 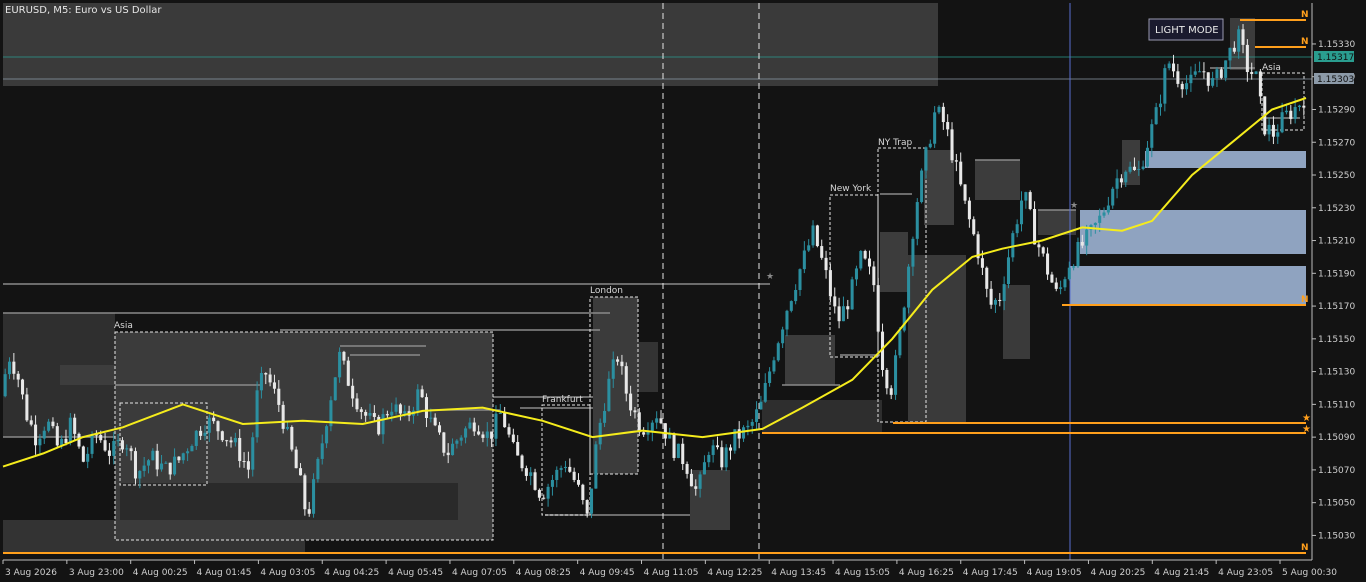 I want to click on light-mode-button: LIGHT MODE, so click(x=1186, y=29).